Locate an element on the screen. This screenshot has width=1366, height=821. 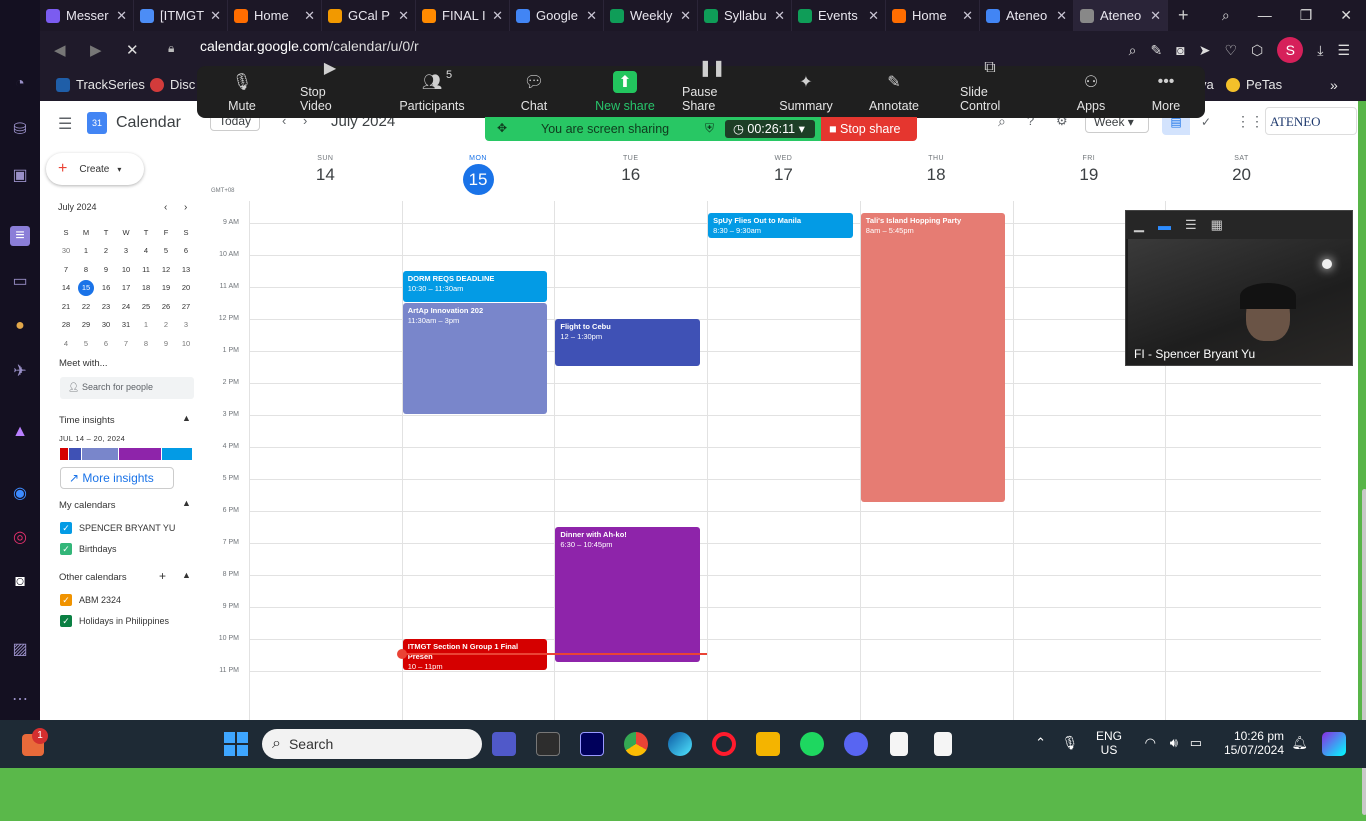
wallet-icon: ● is located at coordinates (20, 326).